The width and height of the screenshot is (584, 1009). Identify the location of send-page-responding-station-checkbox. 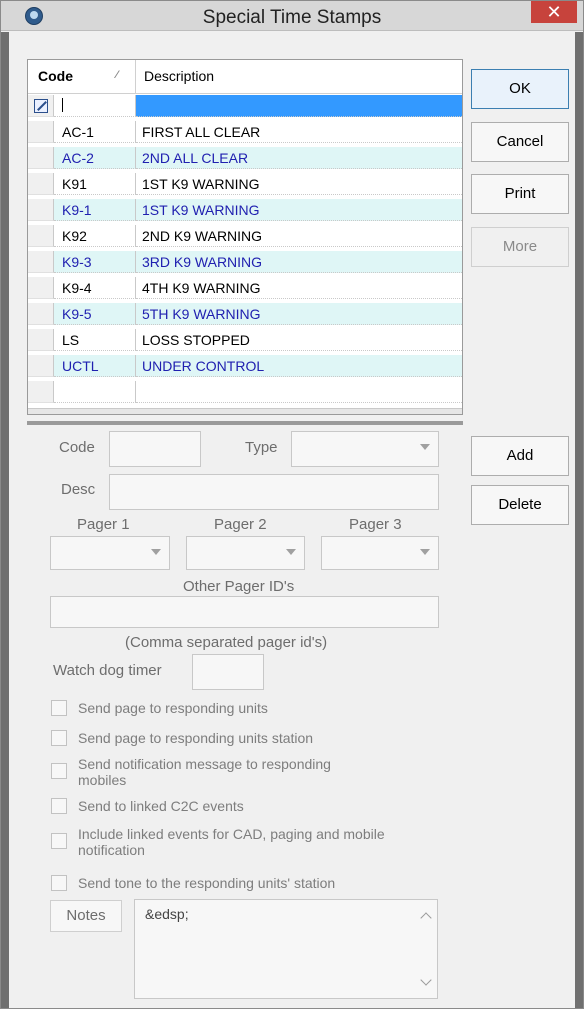
(59, 738).